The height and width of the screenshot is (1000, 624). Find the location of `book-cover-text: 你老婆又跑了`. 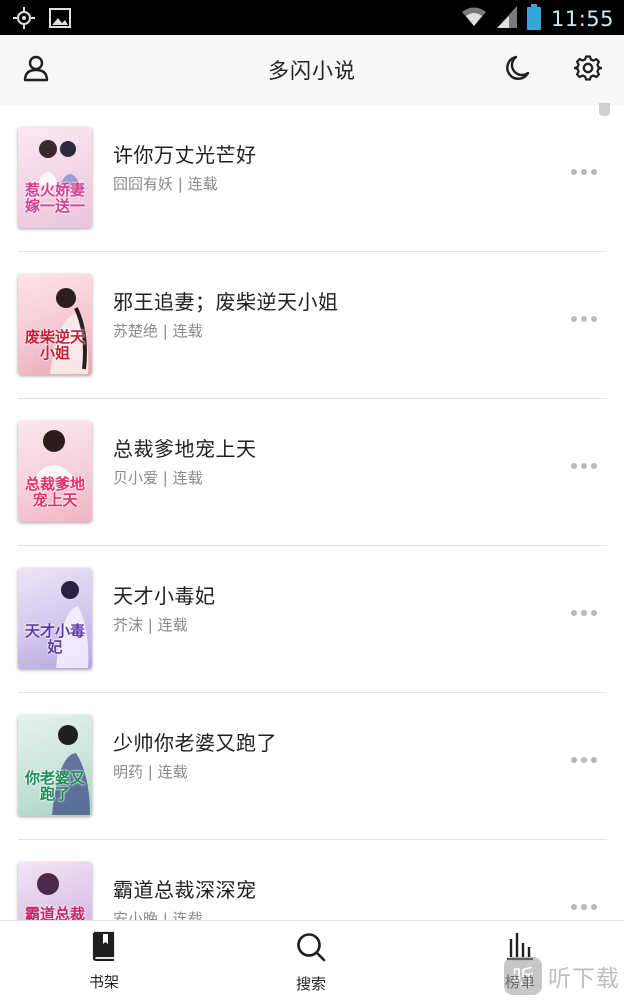

book-cover-text: 你老婆又跑了 is located at coordinates (54, 786).